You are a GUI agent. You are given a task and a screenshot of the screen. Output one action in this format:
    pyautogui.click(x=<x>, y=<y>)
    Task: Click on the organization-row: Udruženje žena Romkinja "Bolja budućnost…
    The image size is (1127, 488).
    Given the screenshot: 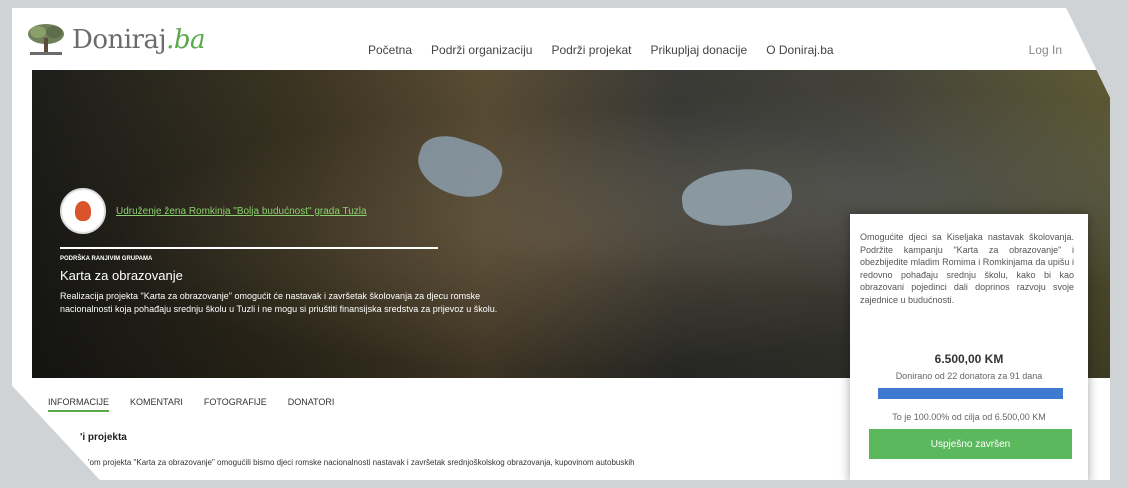 What is the action you would take?
    pyautogui.click(x=213, y=211)
    